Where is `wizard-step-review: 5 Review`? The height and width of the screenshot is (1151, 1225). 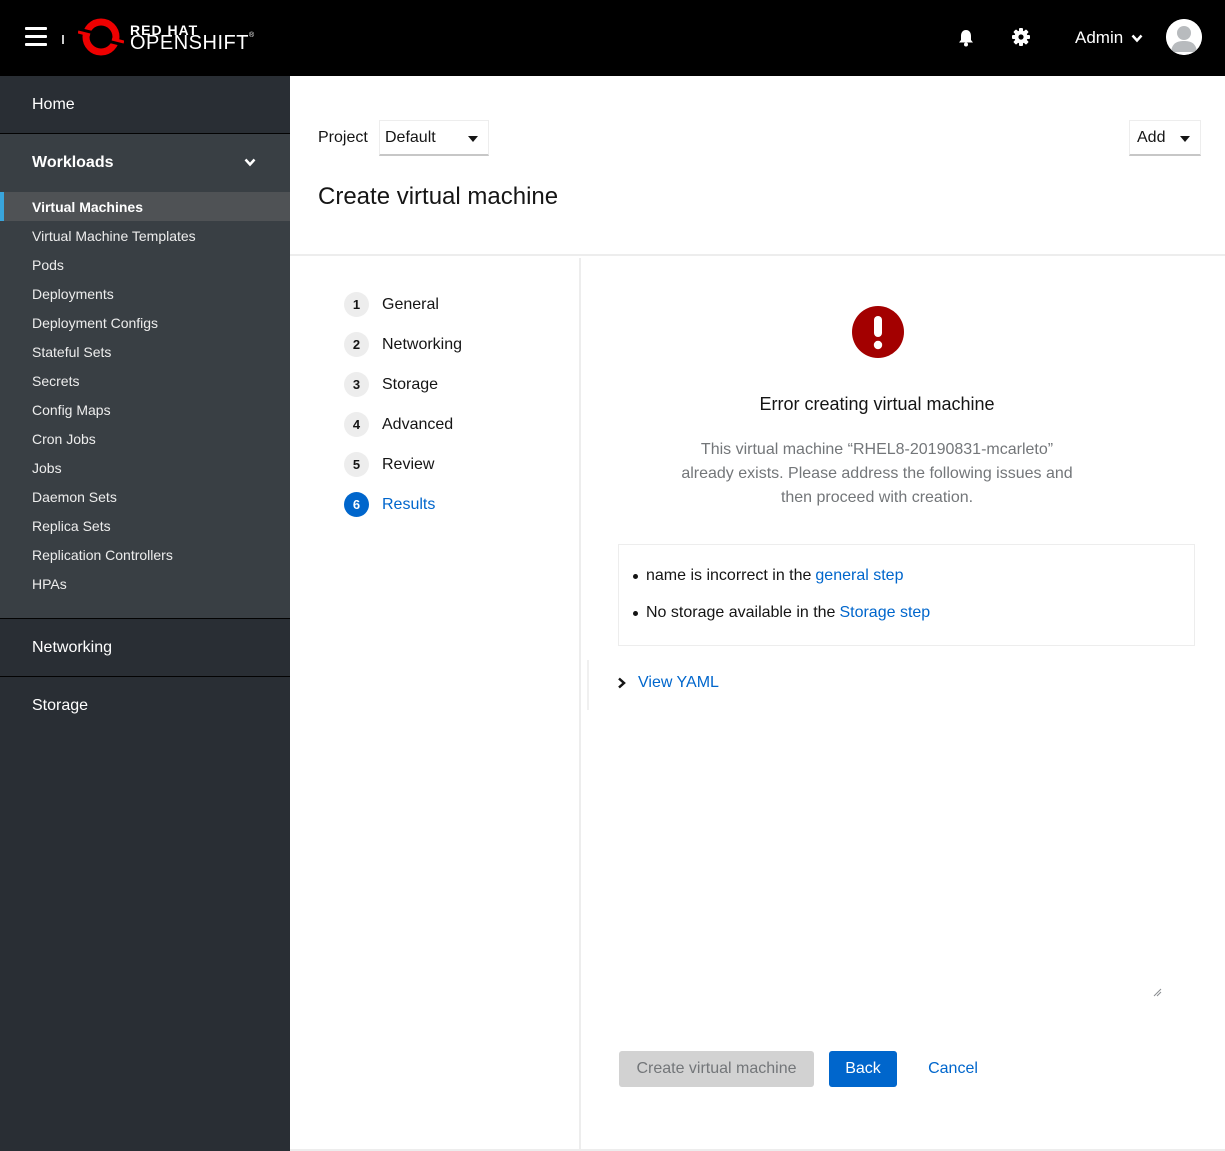 wizard-step-review: 5 Review is located at coordinates (389, 464).